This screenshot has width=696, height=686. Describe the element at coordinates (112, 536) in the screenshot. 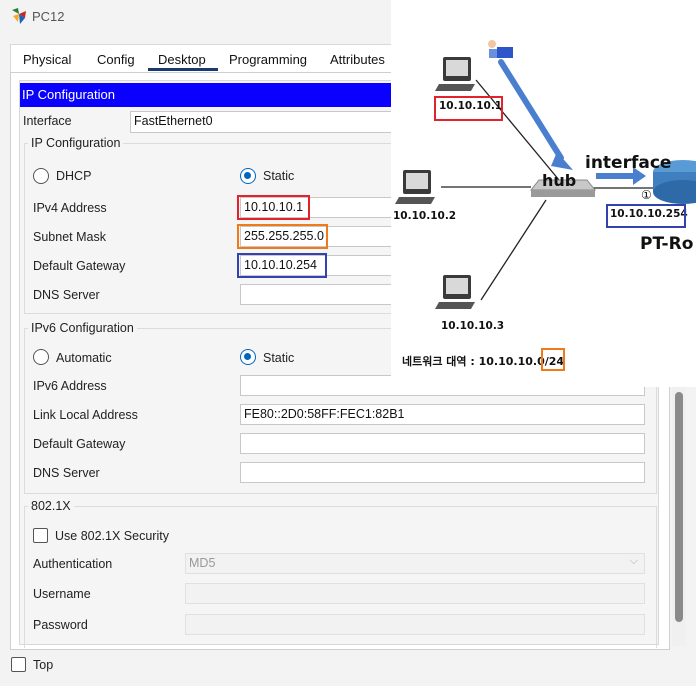

I see `use-8021x-label: Use 802.1X Security` at that location.